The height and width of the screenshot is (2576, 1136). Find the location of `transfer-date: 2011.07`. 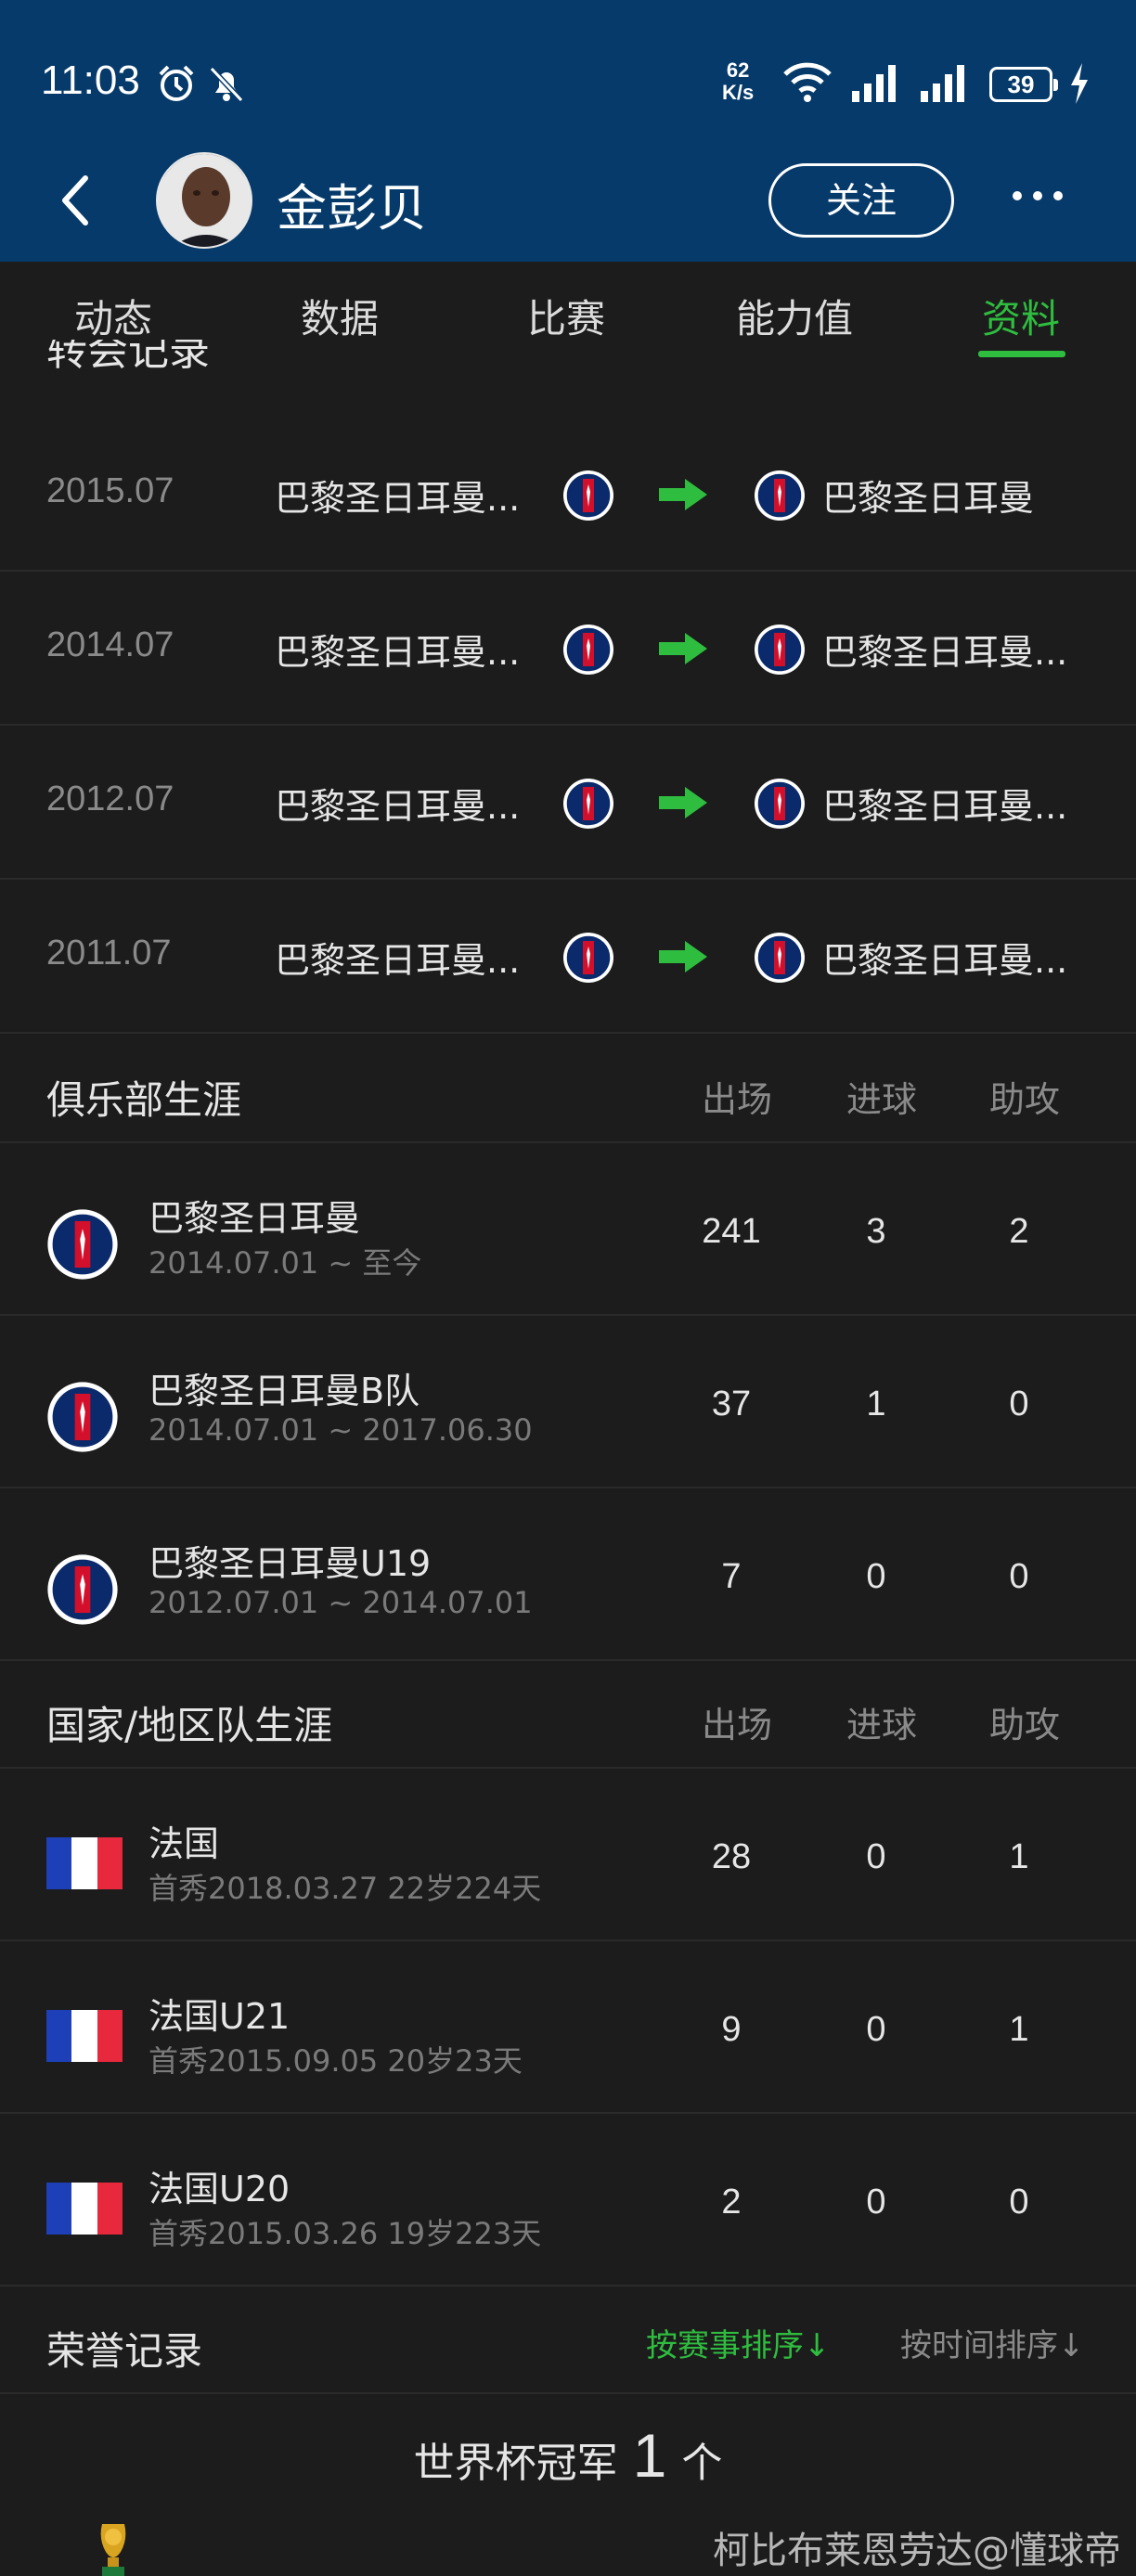

transfer-date: 2011.07 is located at coordinates (109, 953).